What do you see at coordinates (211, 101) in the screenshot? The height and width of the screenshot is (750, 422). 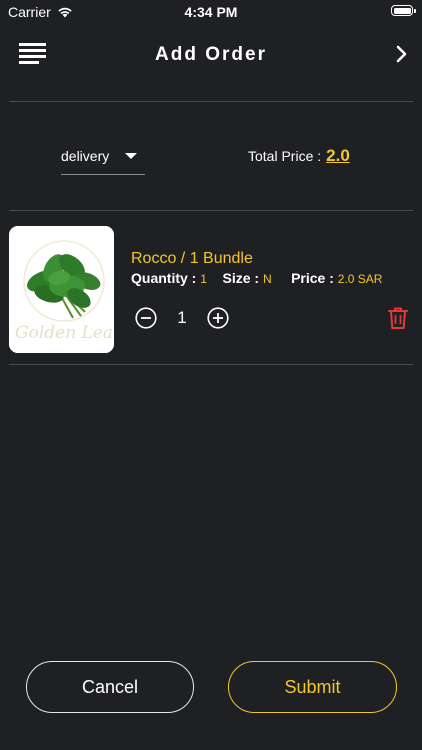 I see `header-divider` at bounding box center [211, 101].